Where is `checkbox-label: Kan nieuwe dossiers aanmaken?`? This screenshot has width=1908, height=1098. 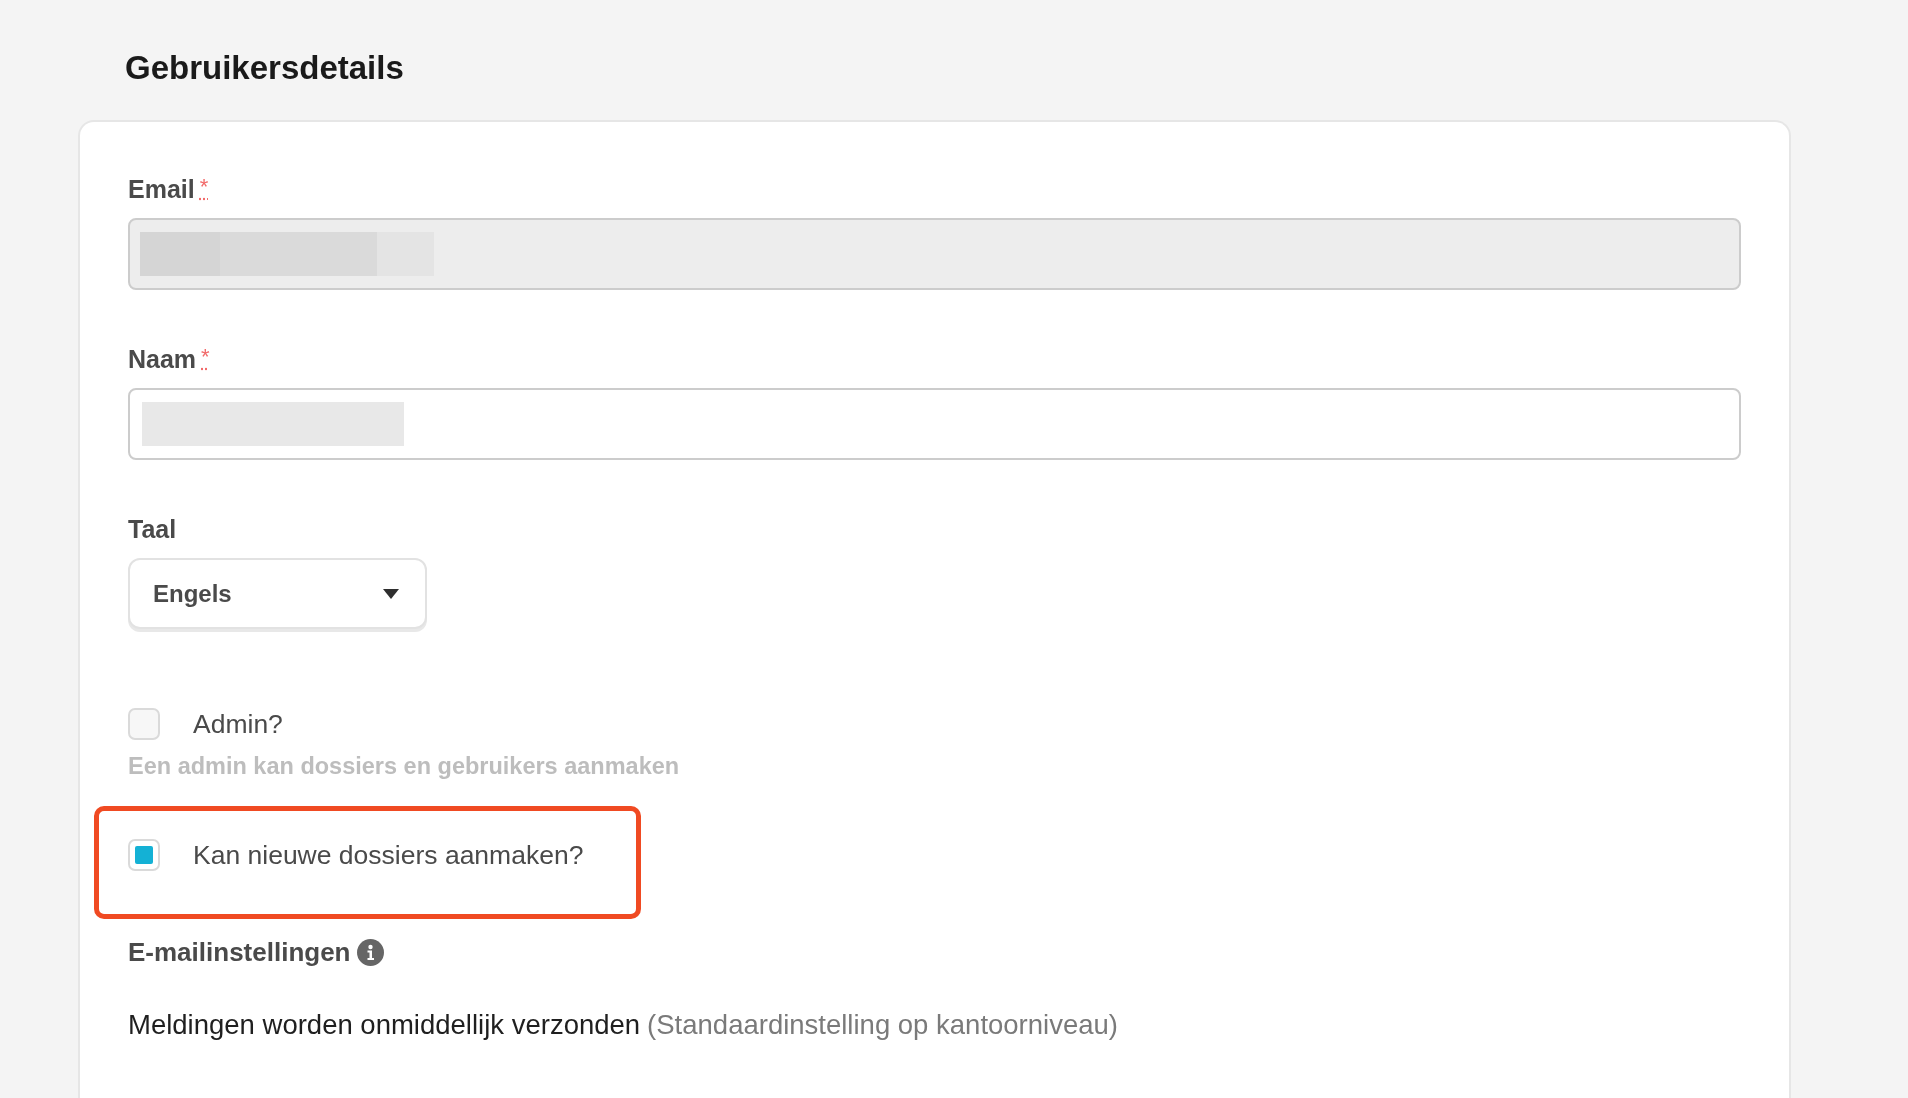 checkbox-label: Kan nieuwe dossiers aanmaken? is located at coordinates (388, 855).